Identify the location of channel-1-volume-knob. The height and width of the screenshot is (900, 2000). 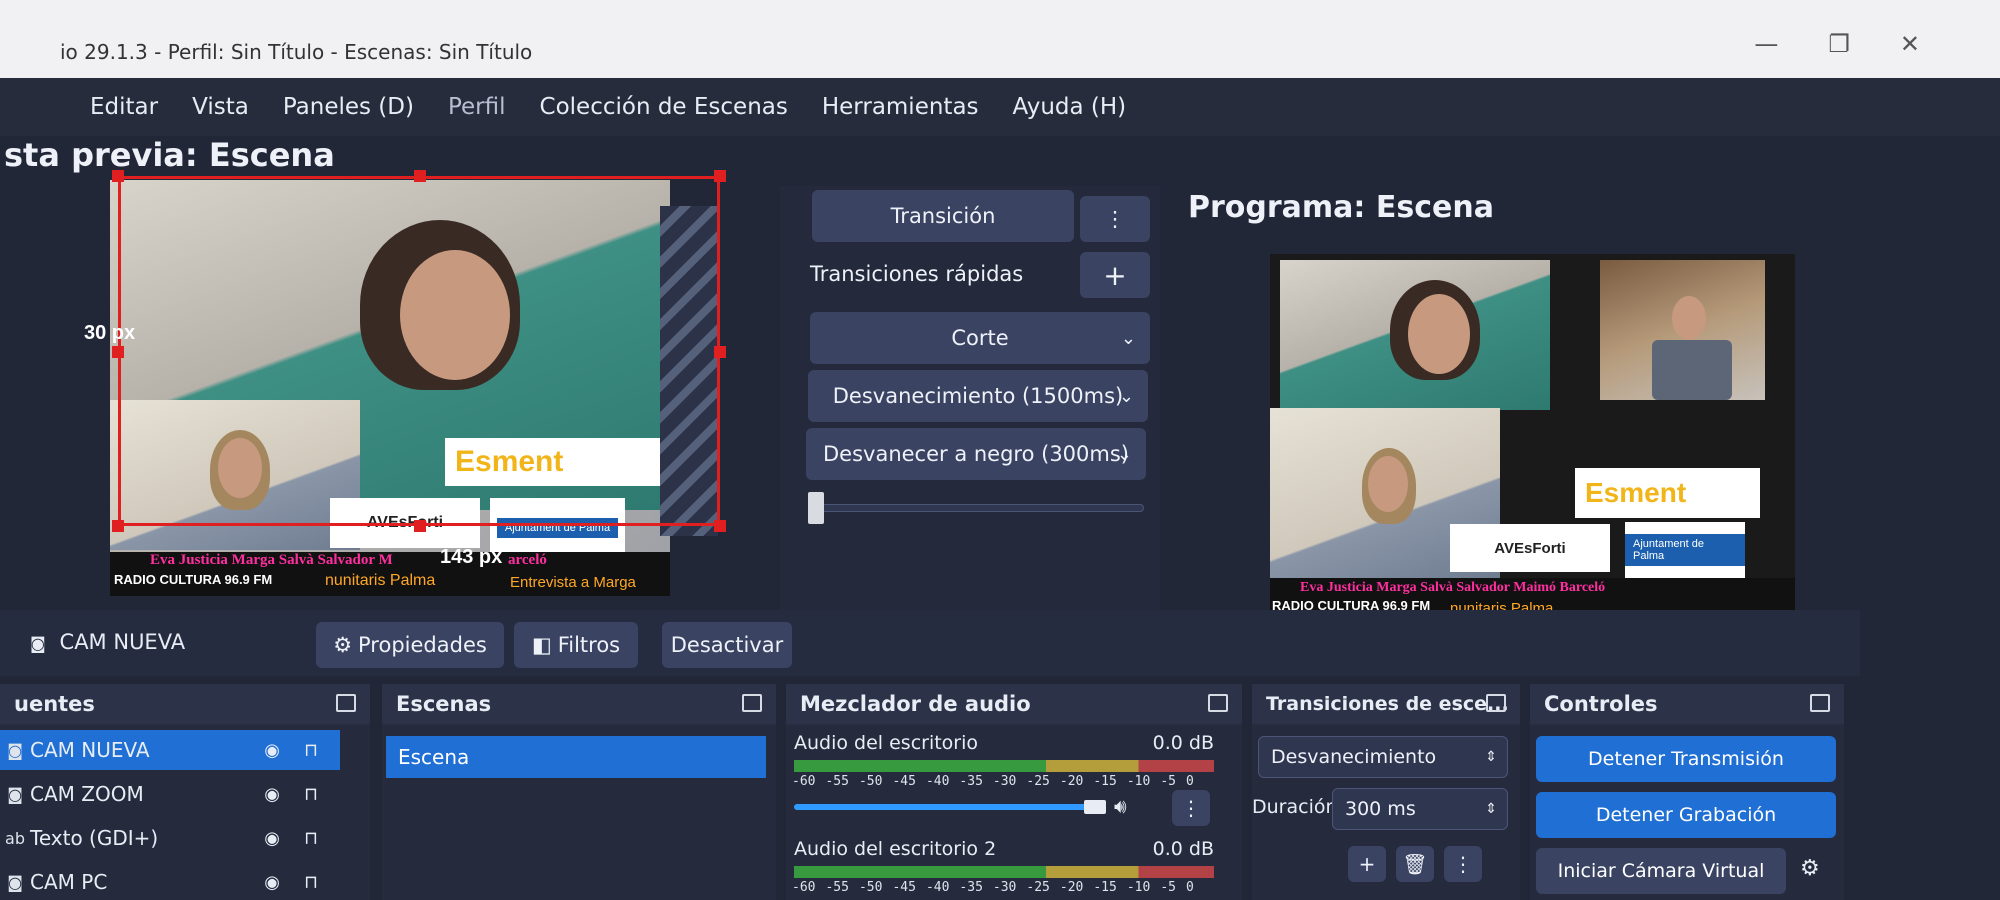
(1095, 807).